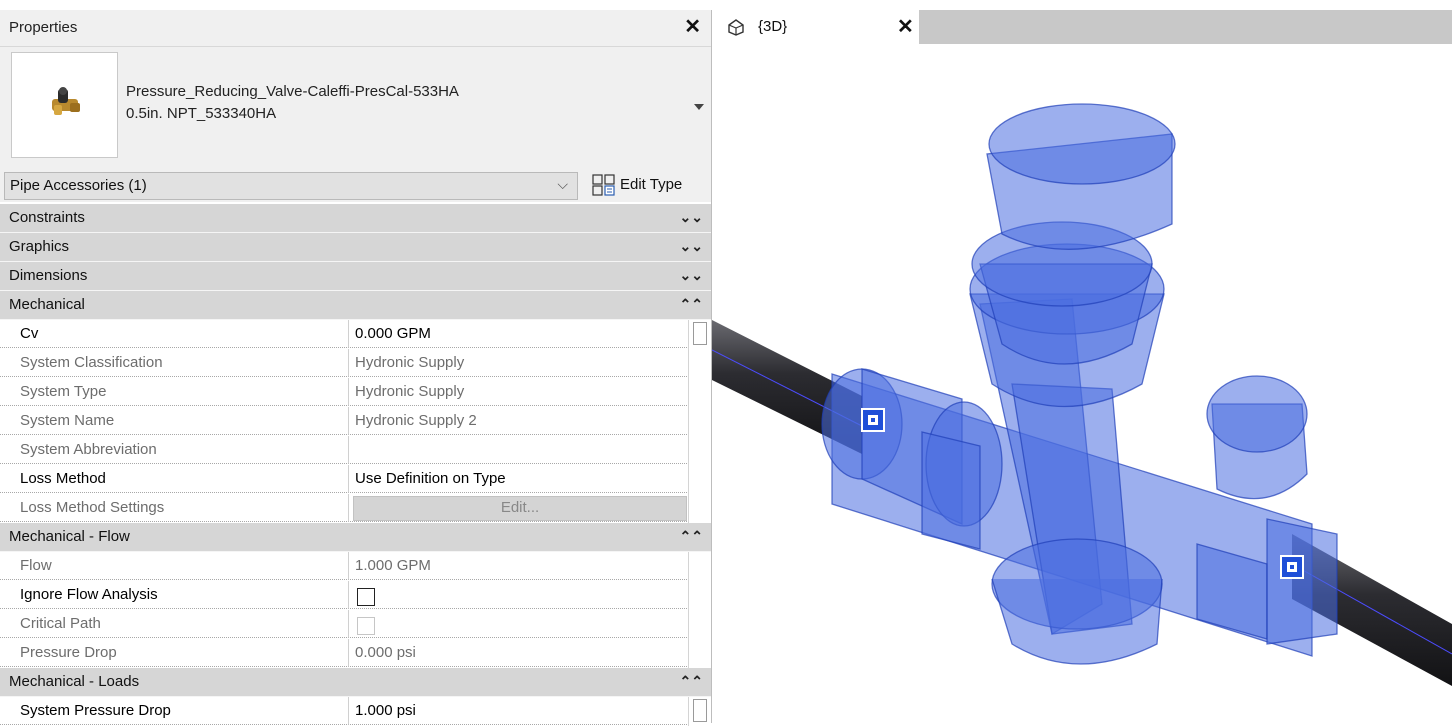  What do you see at coordinates (518, 334) in the screenshot?
I see `param-value: 0.000 GPM` at bounding box center [518, 334].